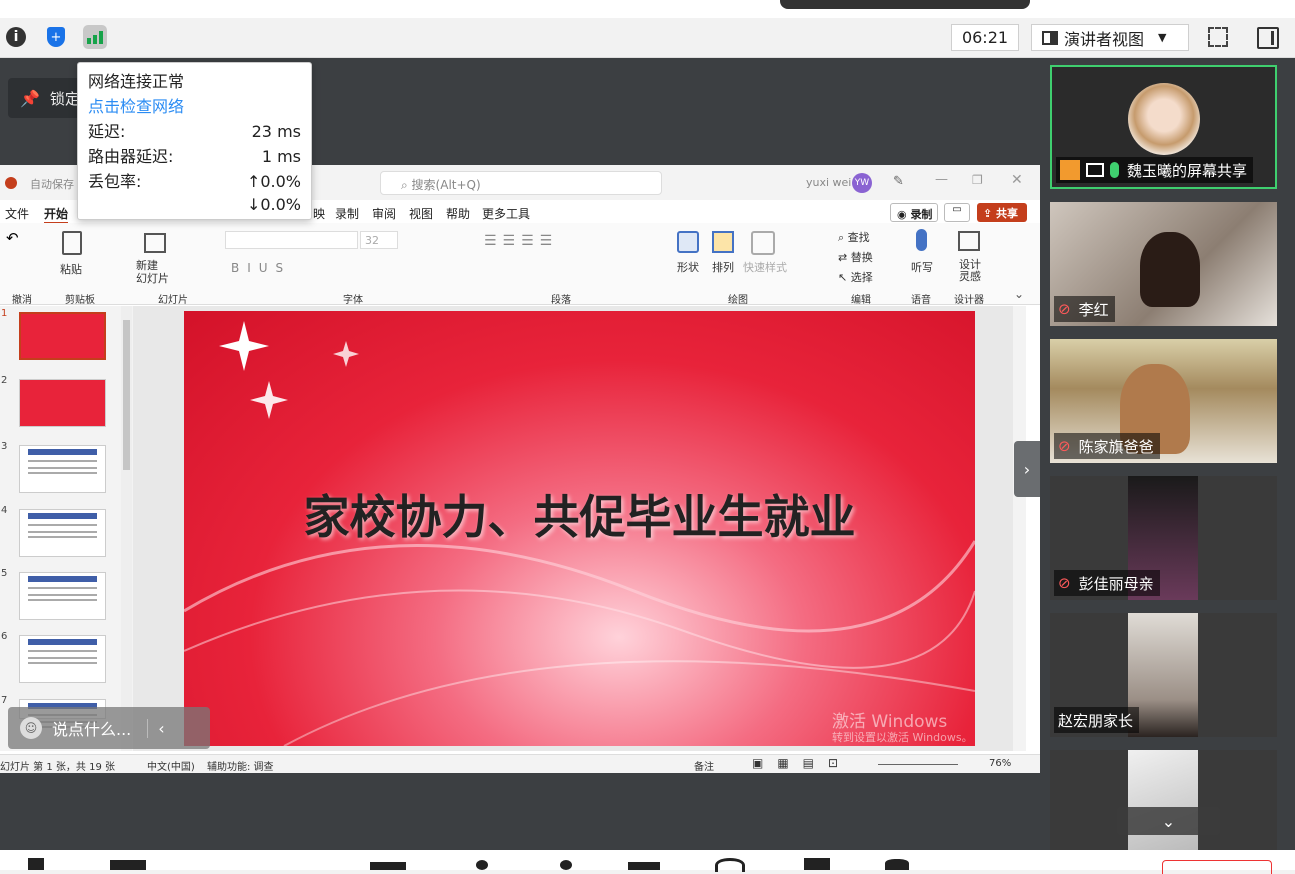 This screenshot has width=1295, height=874. What do you see at coordinates (506, 213) in the screenshot?
I see `tab-more-tools: 更多工具` at bounding box center [506, 213].